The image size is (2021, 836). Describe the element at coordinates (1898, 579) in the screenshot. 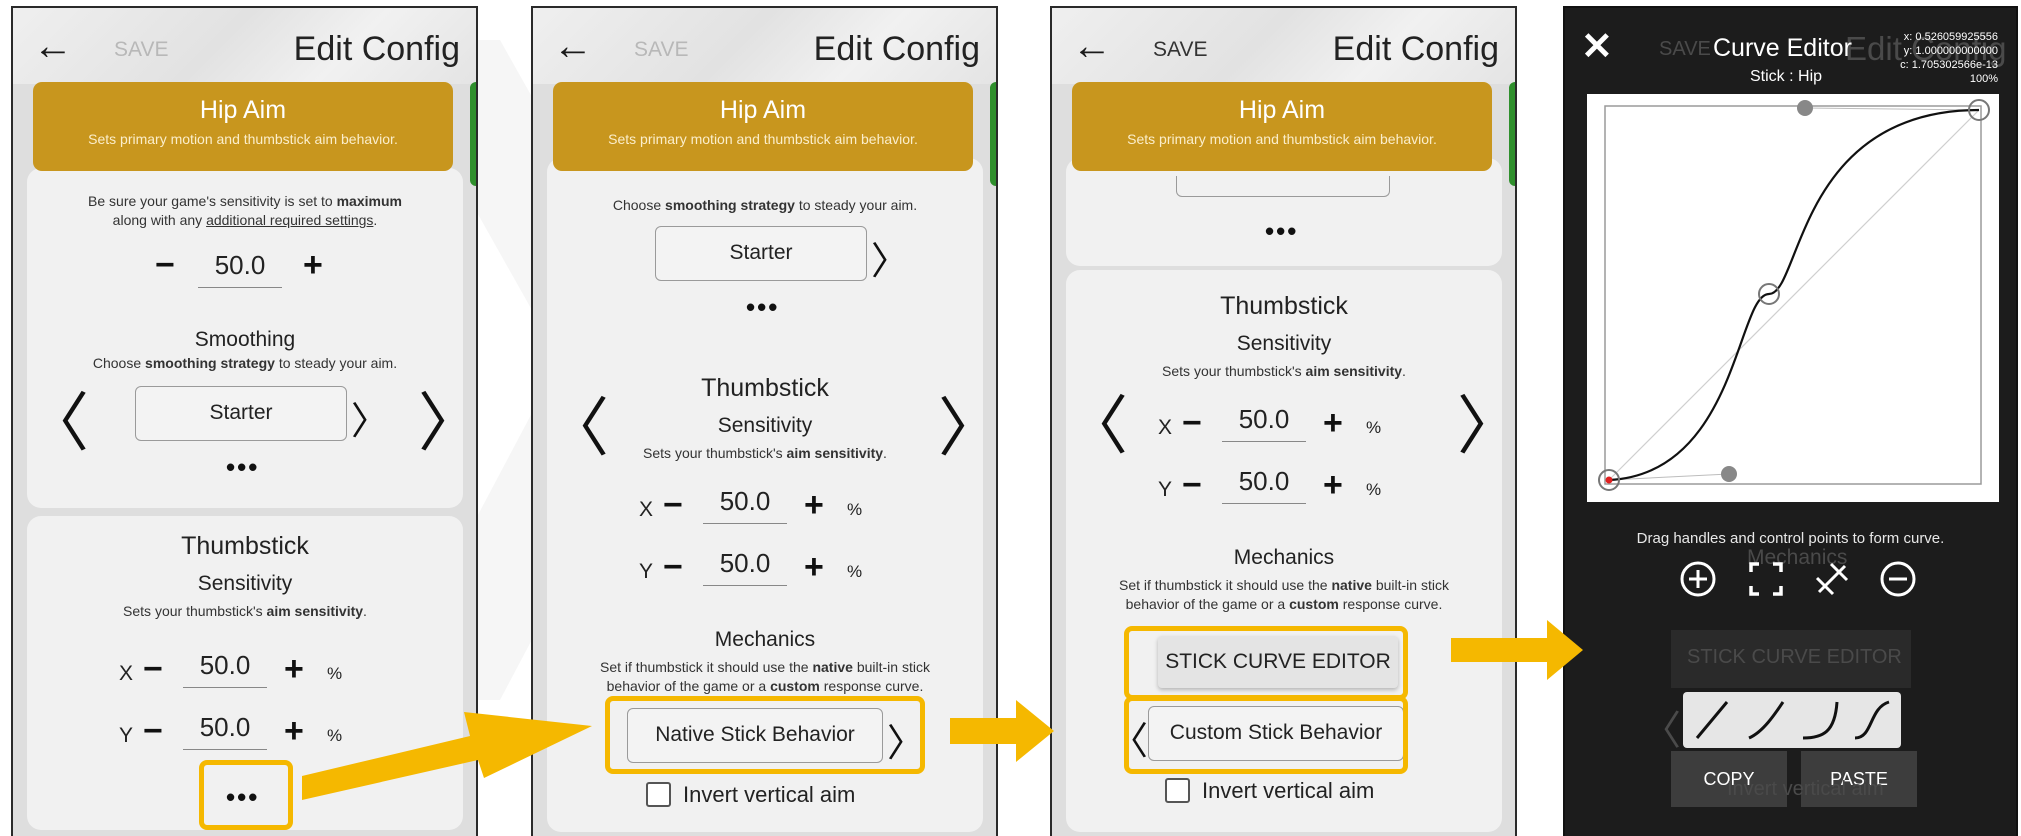

I see `remove-point-icon` at that location.